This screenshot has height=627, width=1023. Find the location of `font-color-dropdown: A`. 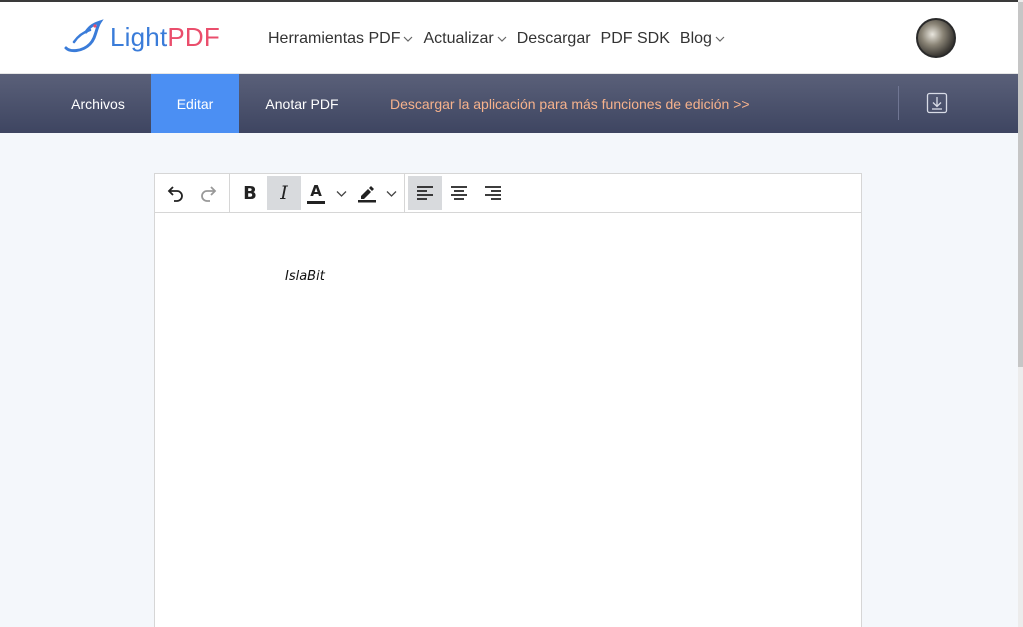

font-color-dropdown: A is located at coordinates (326, 193).